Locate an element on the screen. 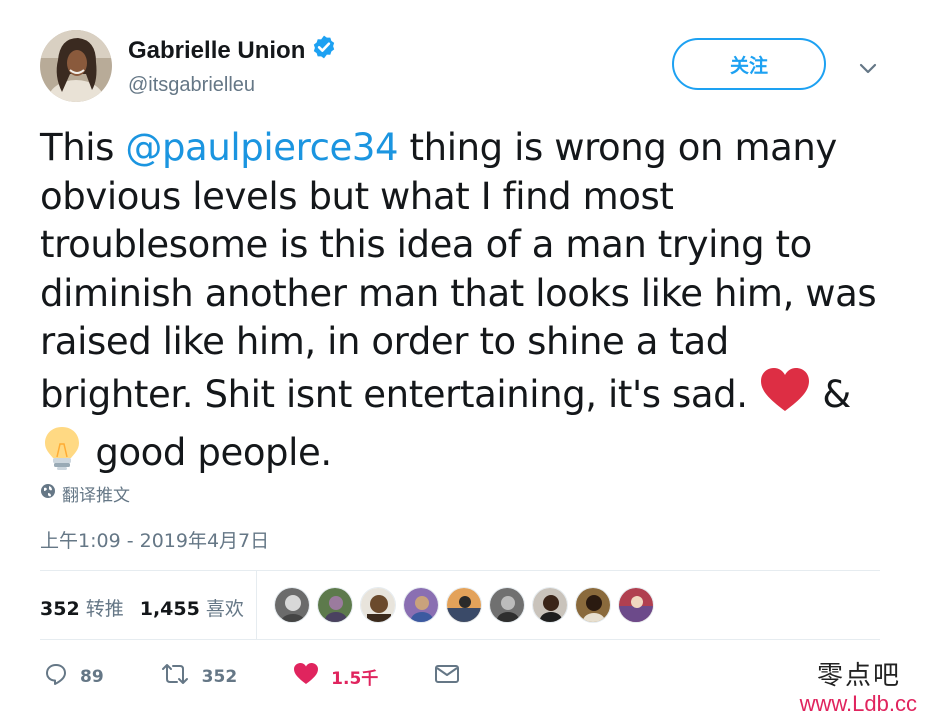 Image resolution: width=927 pixels, height=717 pixels. verified-badge-icon is located at coordinates (324, 50).